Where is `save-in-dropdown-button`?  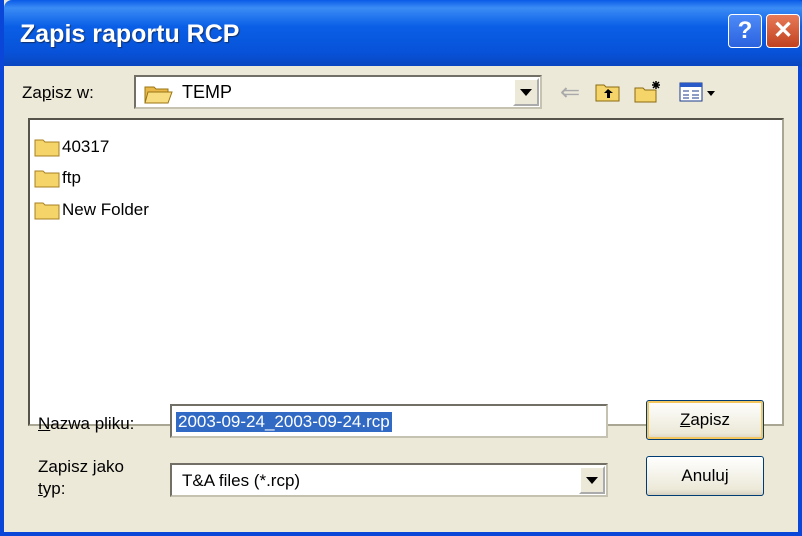 save-in-dropdown-button is located at coordinates (526, 92).